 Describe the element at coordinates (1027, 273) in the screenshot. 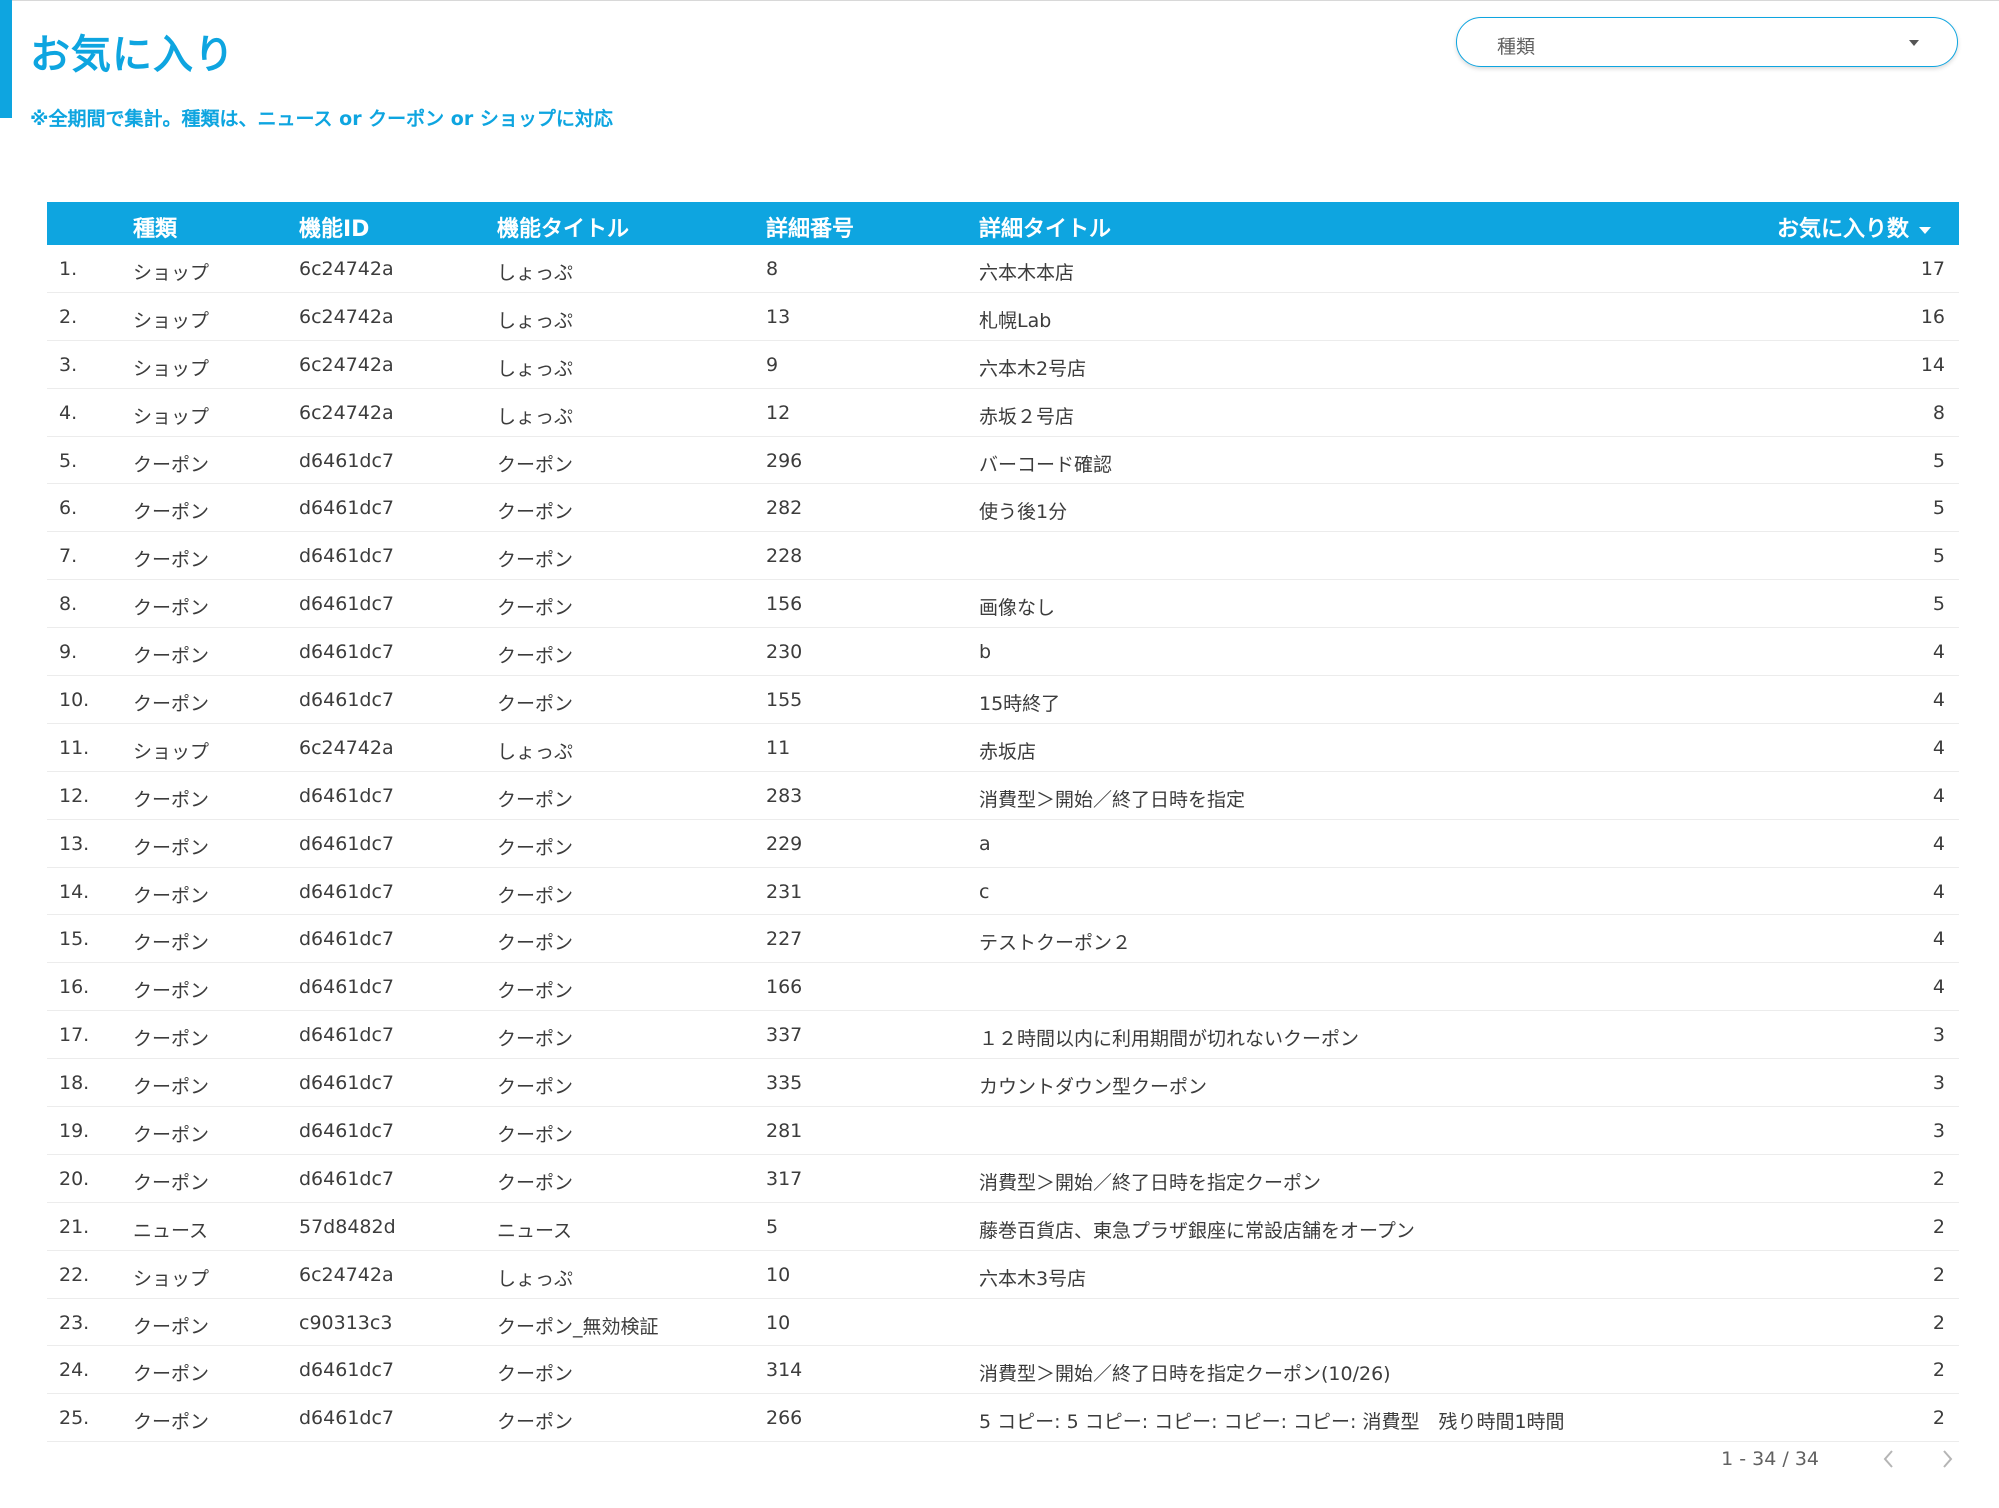

I see `cell-detail-title: 六本木本店` at that location.